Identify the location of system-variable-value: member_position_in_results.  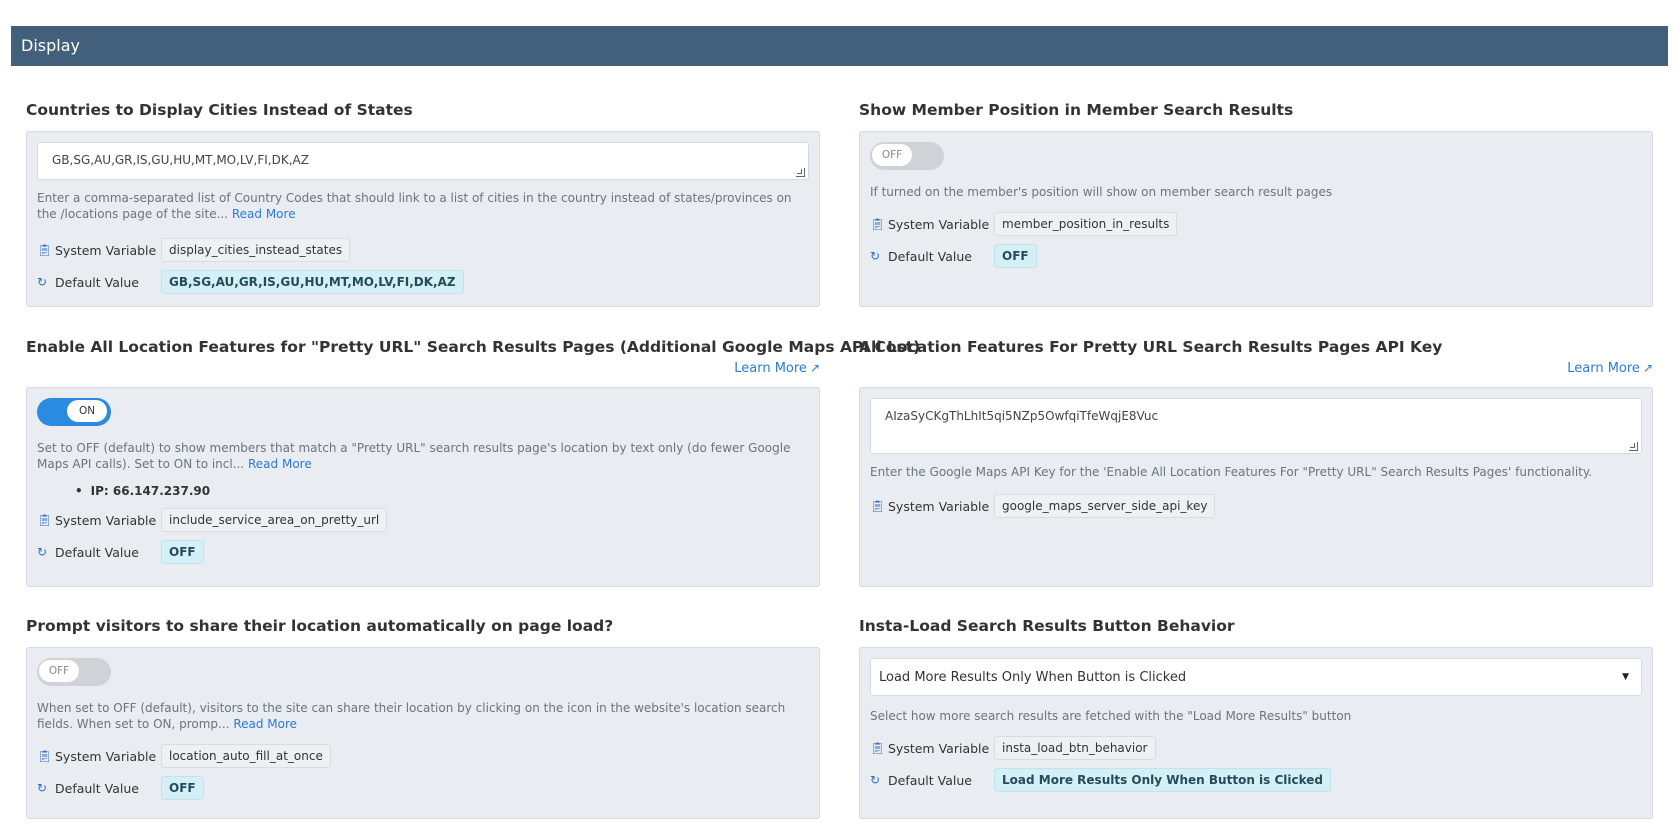
(1086, 224).